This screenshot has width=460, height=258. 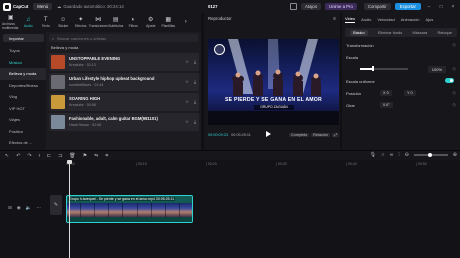 What do you see at coordinates (320, 135) in the screenshot?
I see `aspect-ratio-button: Relación` at bounding box center [320, 135].